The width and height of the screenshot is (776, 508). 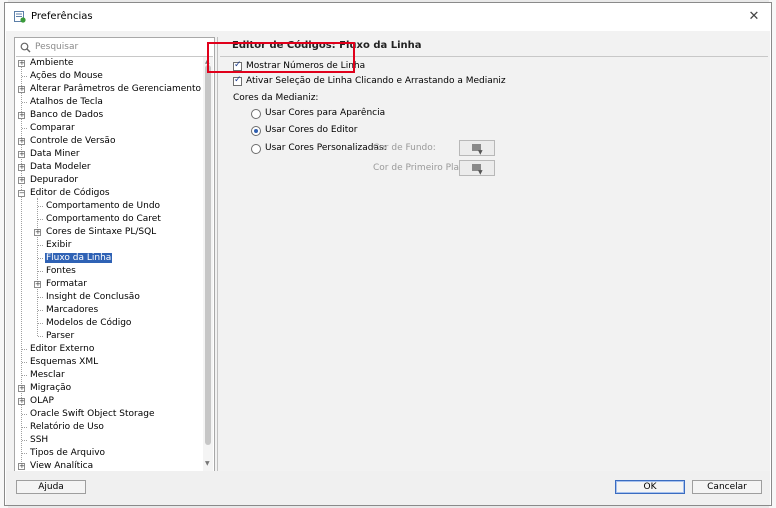 What do you see at coordinates (326, 148) in the screenshot?
I see `use-custom-colors-label: Usar Cores Personalizadas:` at bounding box center [326, 148].